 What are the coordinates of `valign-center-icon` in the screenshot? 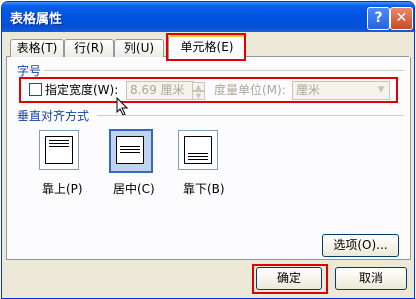 It's located at (130, 150).